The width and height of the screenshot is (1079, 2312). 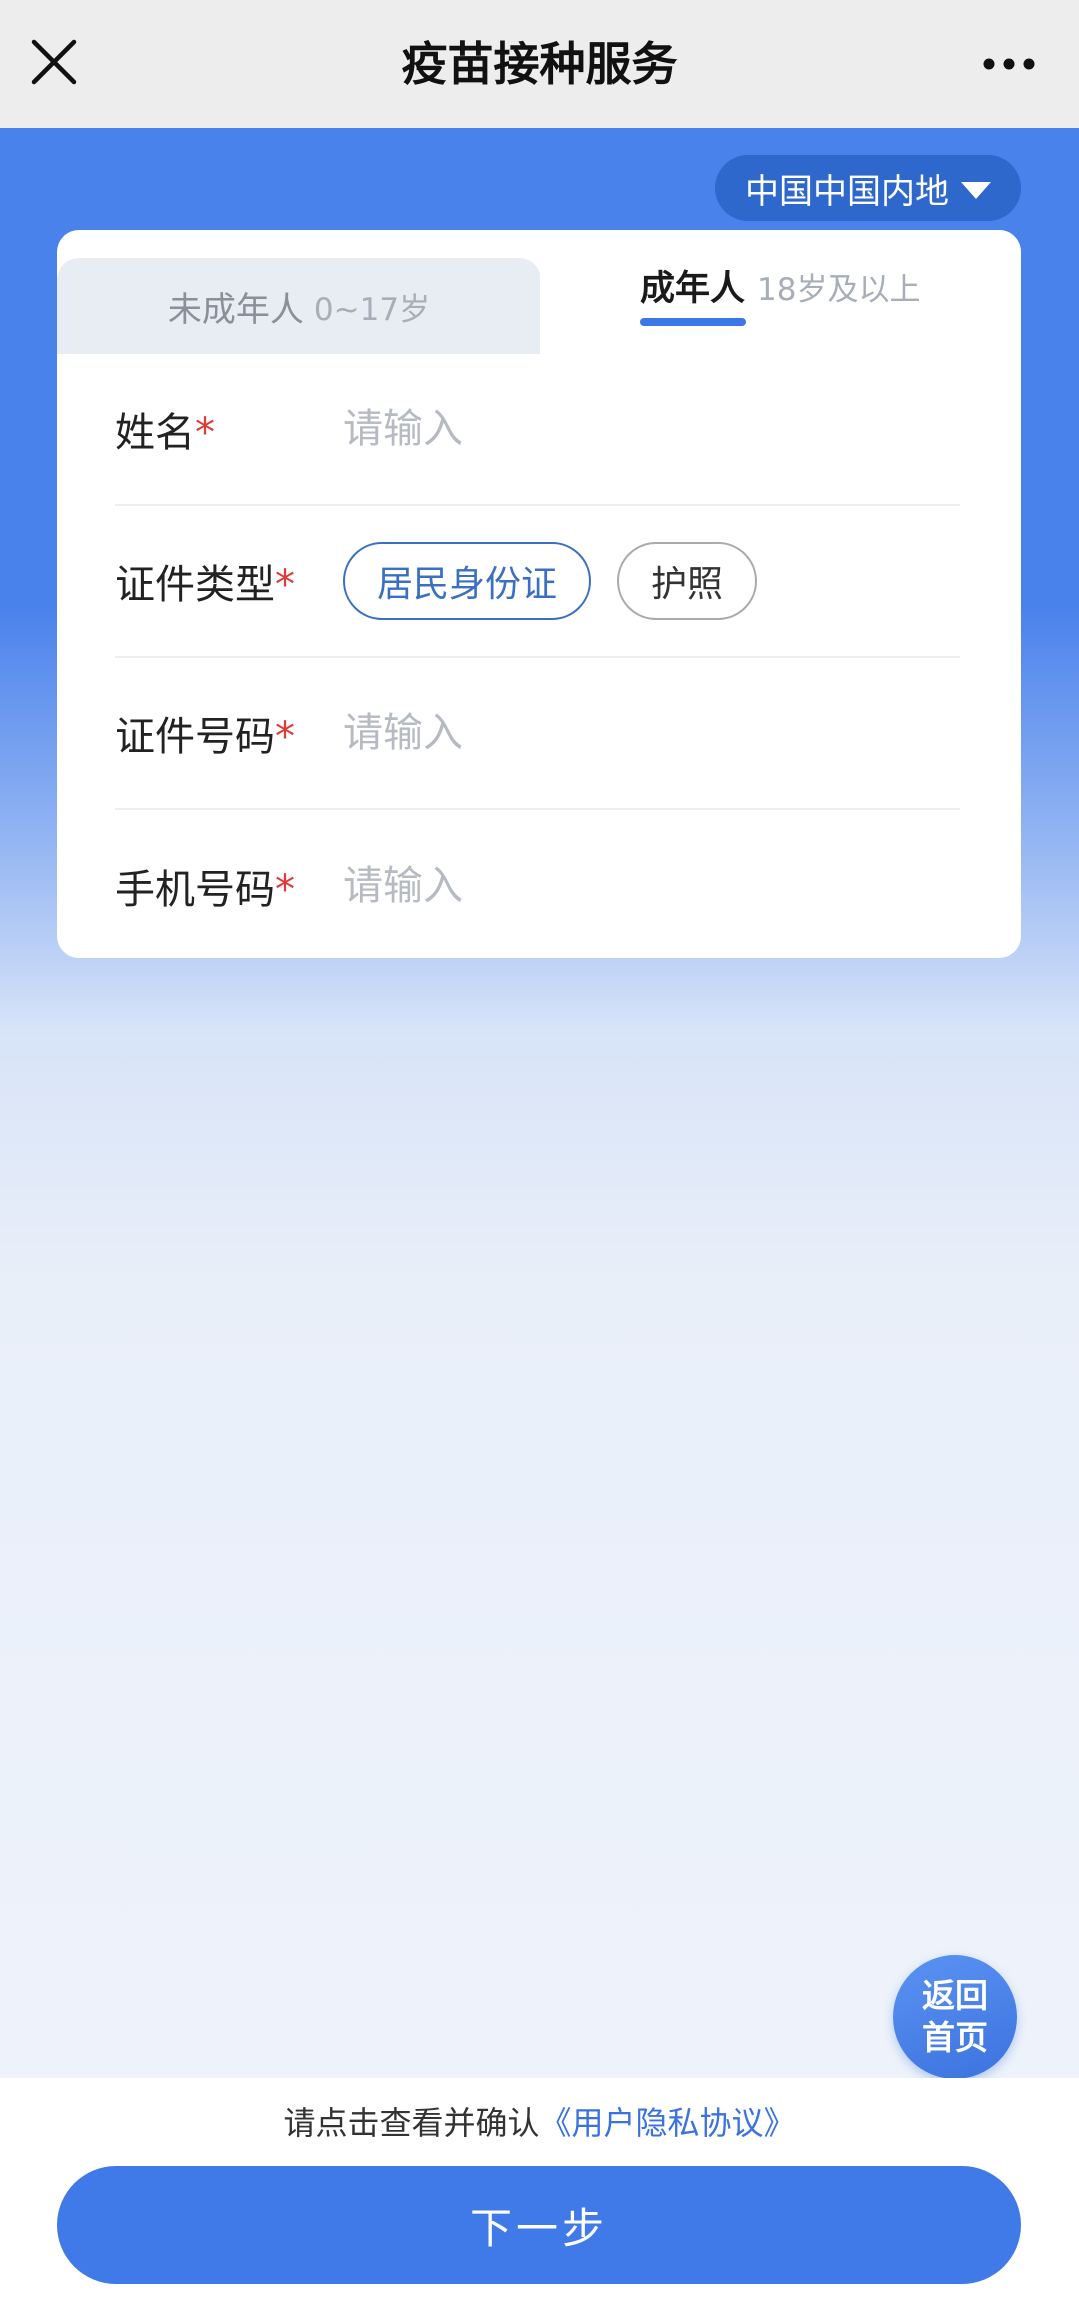 I want to click on next-button: 下一步, so click(x=539, y=2225).